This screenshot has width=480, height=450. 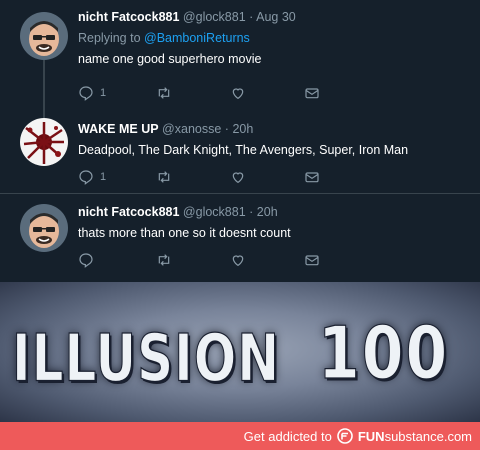 I want to click on funsubstance-logo-icon, so click(x=345, y=436).